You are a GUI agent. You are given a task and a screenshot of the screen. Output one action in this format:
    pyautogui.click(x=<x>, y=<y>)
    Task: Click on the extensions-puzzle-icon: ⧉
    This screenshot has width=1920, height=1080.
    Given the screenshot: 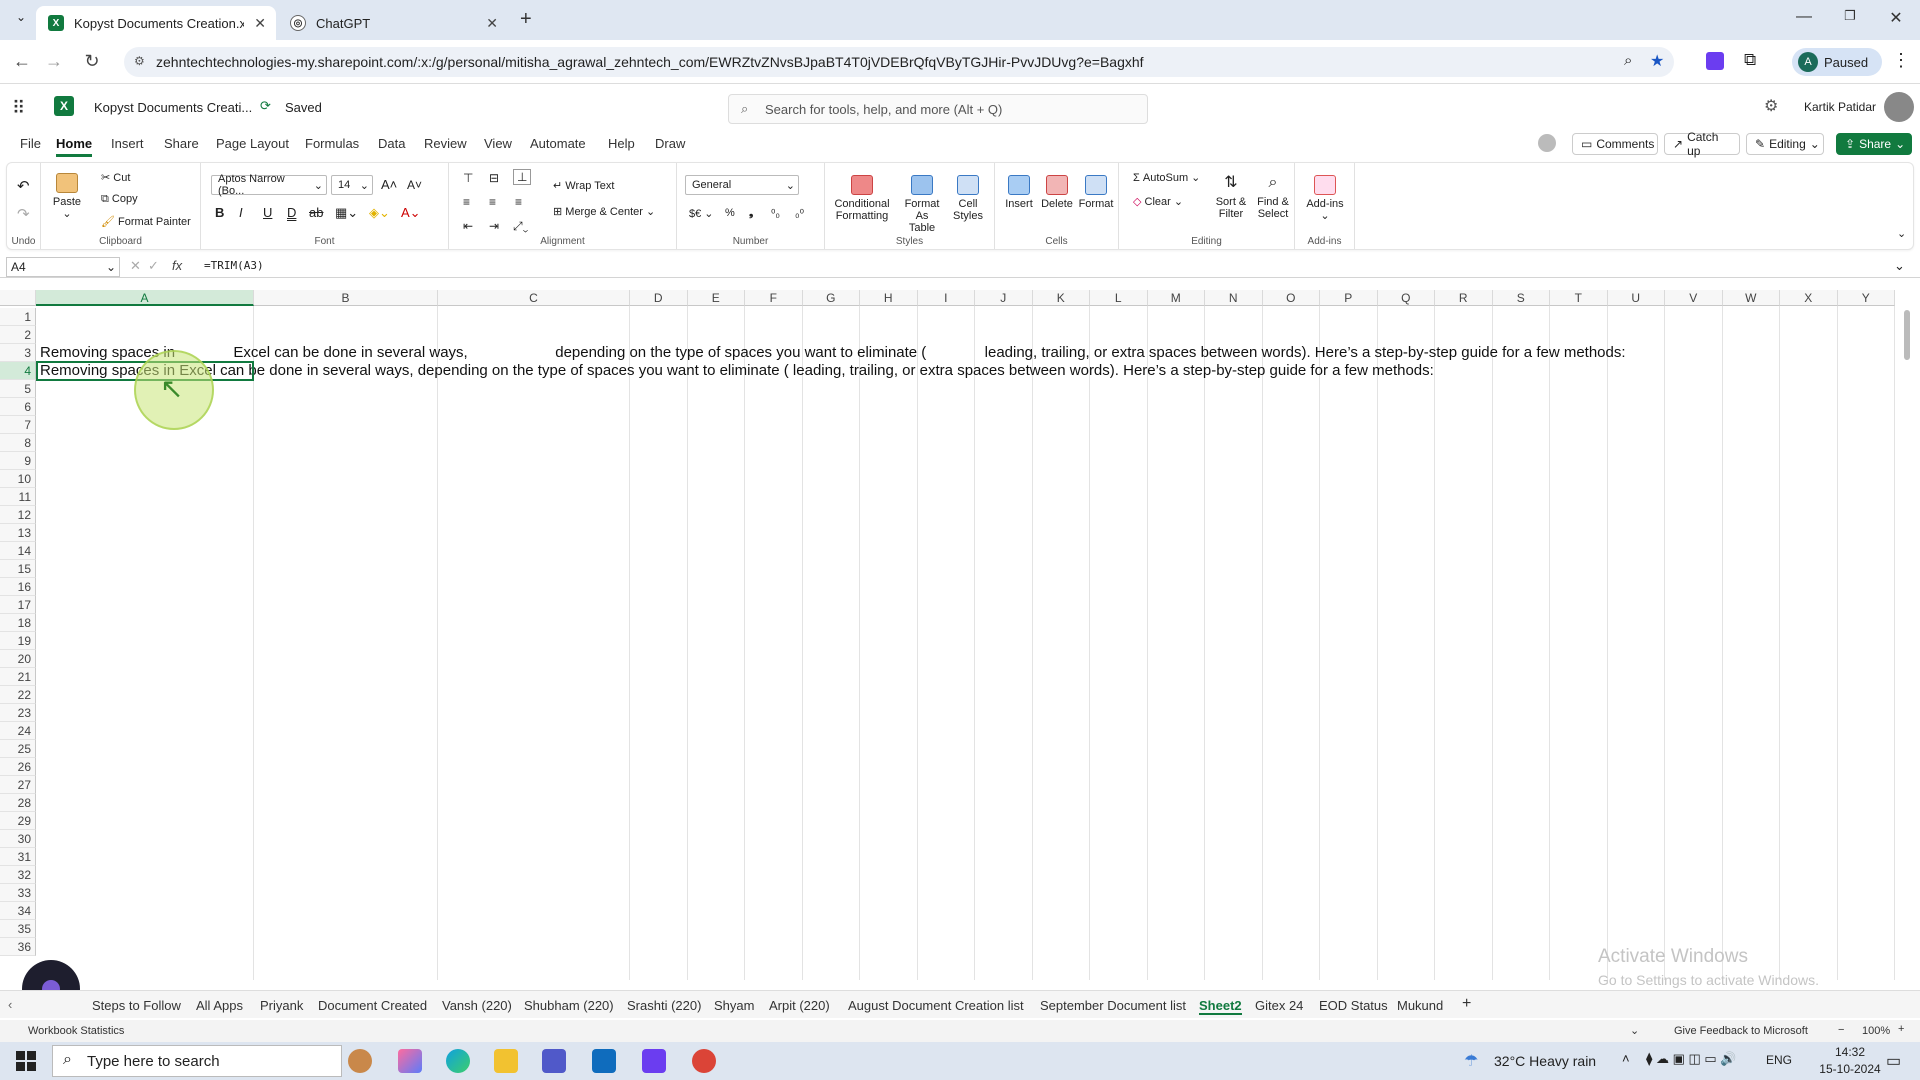 What is the action you would take?
    pyautogui.click(x=1750, y=60)
    